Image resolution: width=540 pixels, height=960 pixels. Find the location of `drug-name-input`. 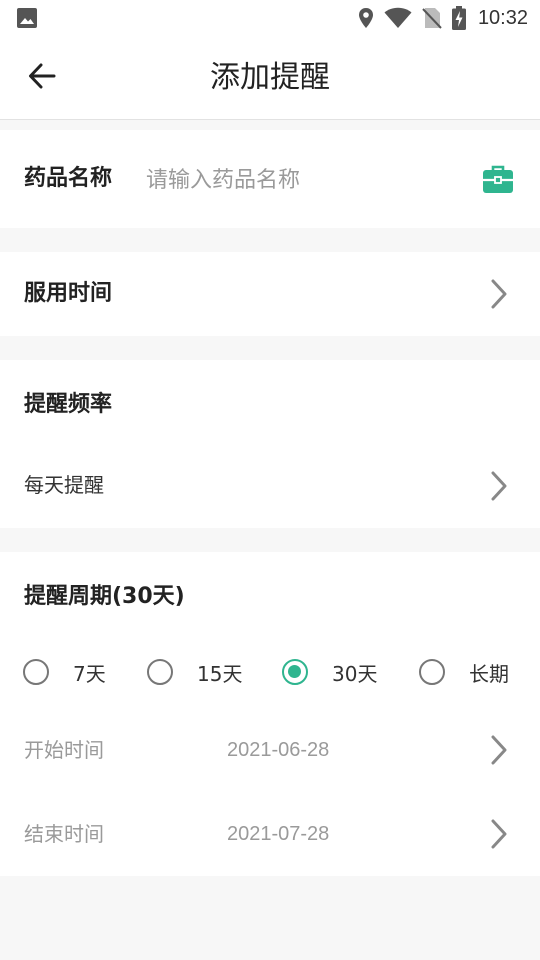

drug-name-input is located at coordinates (296, 180).